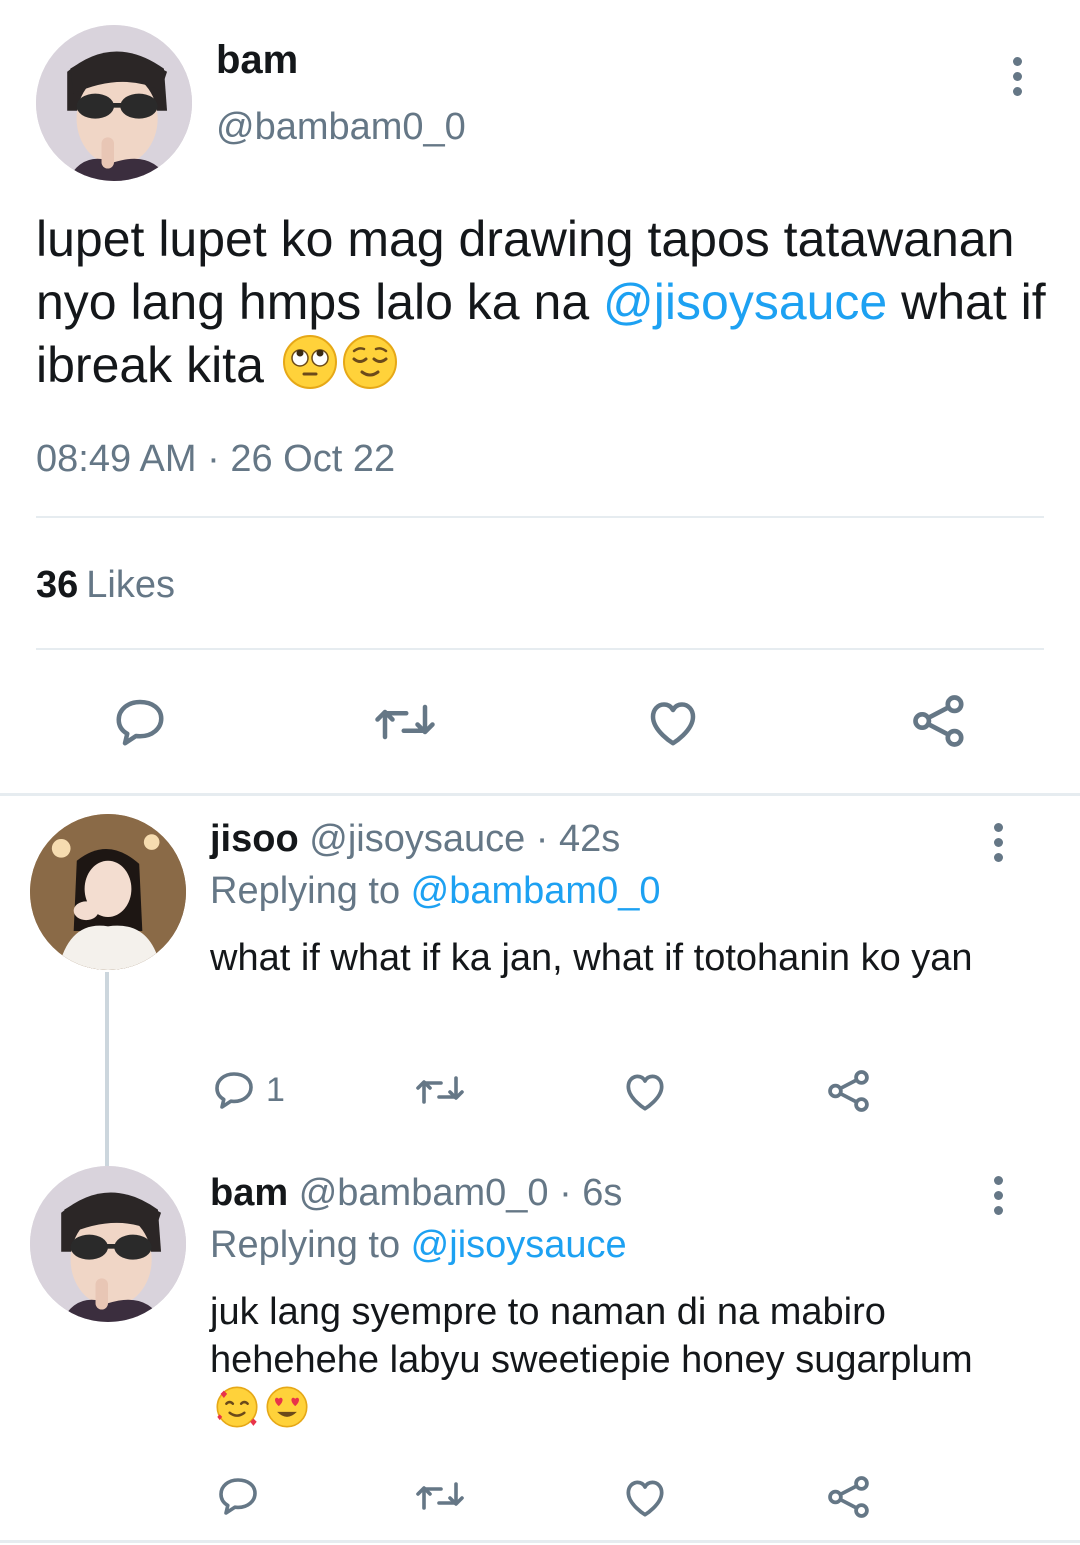 The image size is (1080, 1545). I want to click on replying-to: Replying to @jisoysauce, so click(418, 1245).